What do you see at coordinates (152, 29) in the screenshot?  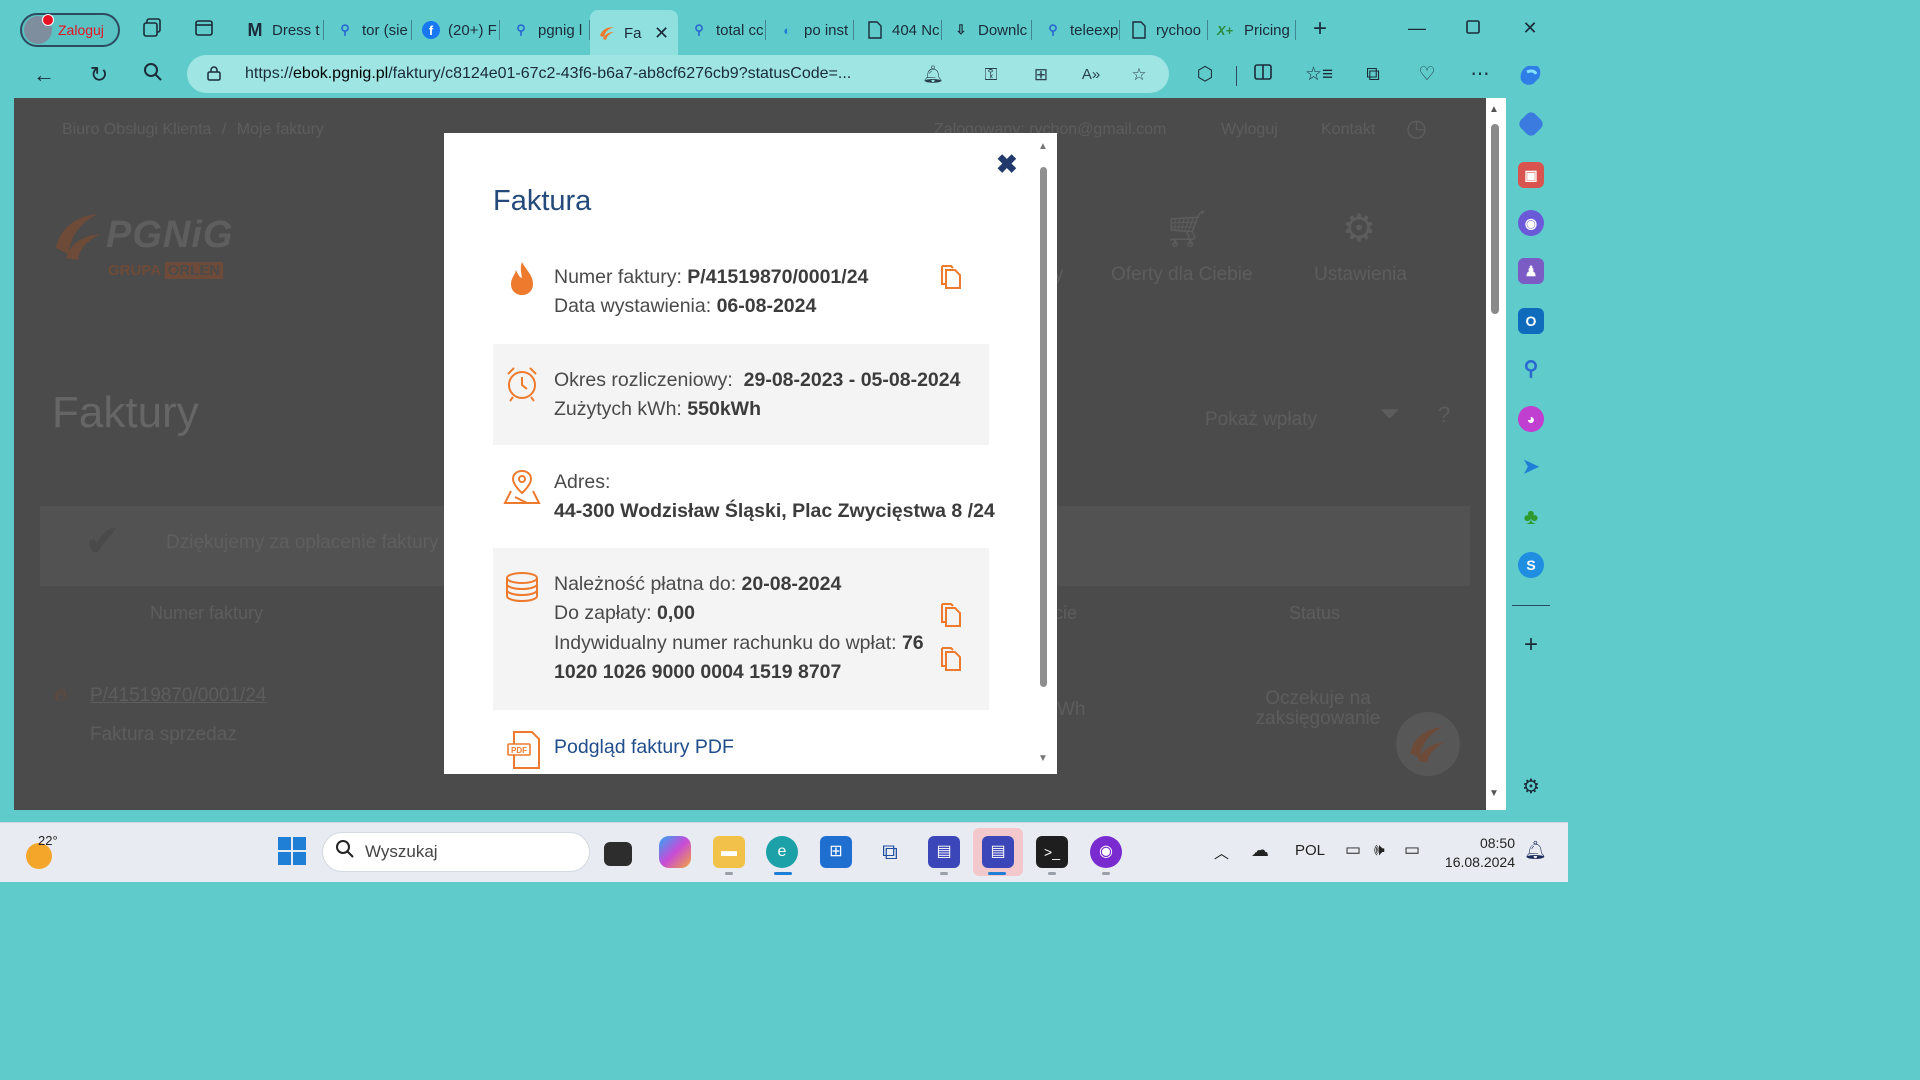 I see `workspaces-icon` at bounding box center [152, 29].